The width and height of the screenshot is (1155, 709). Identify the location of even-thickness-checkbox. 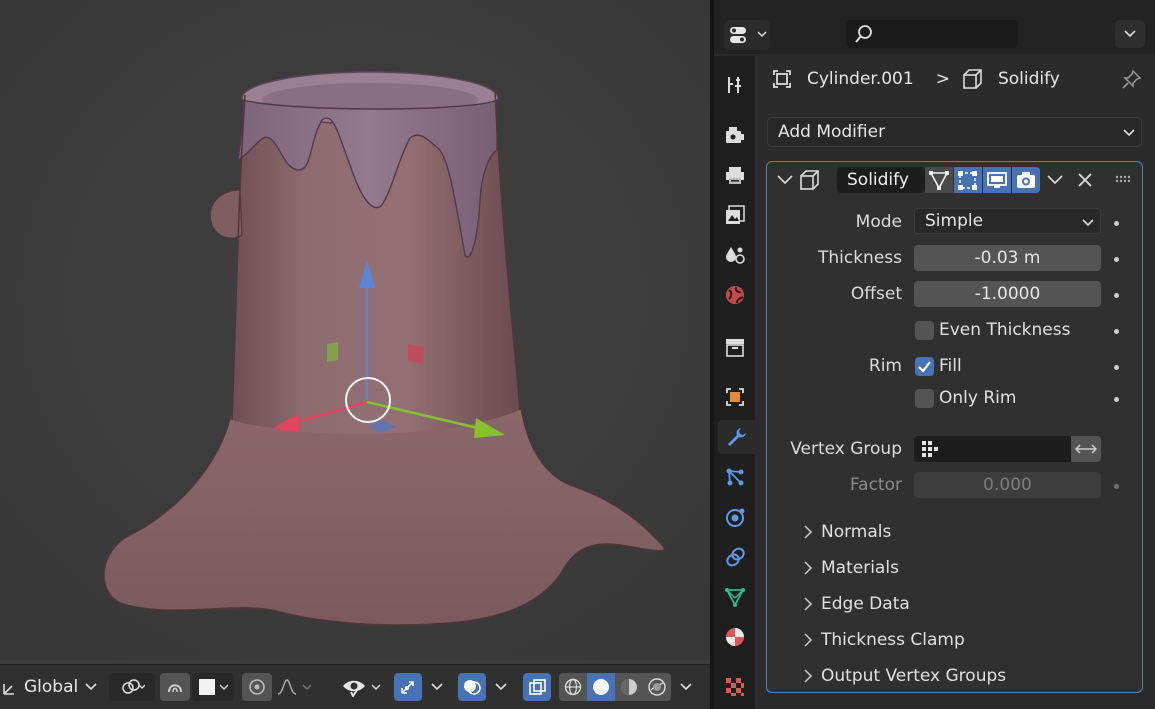
(924, 330).